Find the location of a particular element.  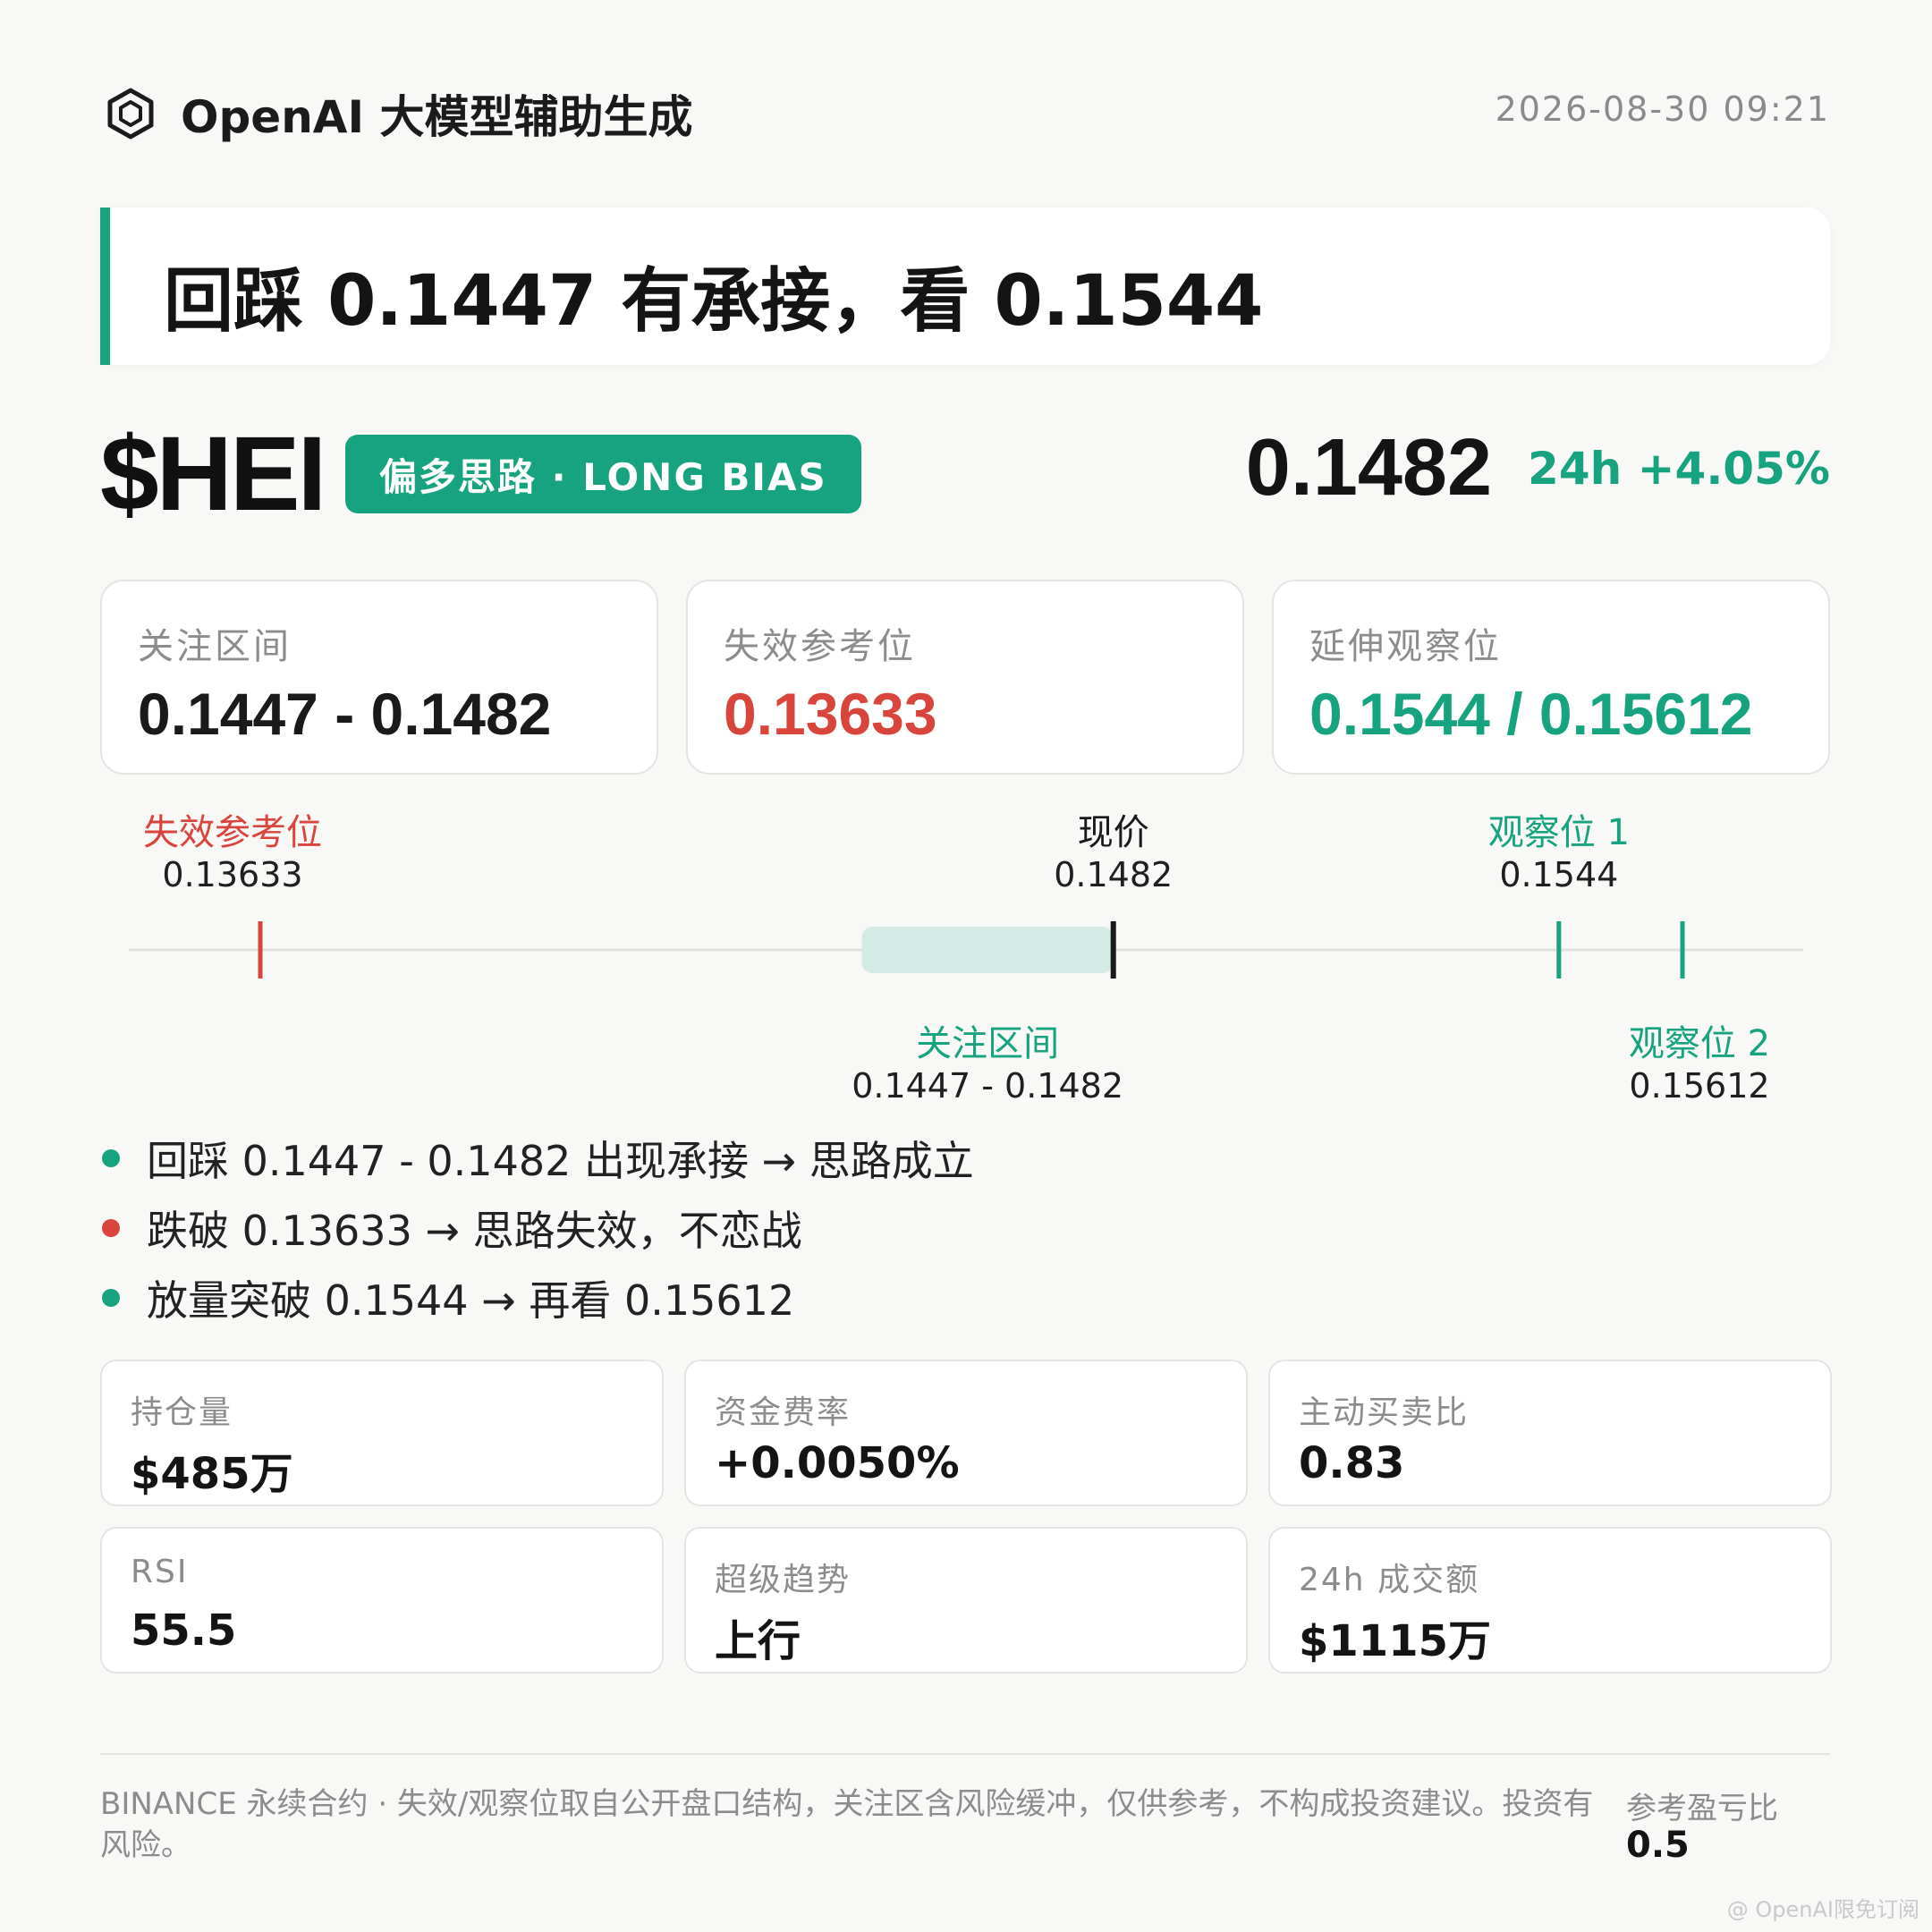

target-2-label: 观察位 2 is located at coordinates (1699, 1043).